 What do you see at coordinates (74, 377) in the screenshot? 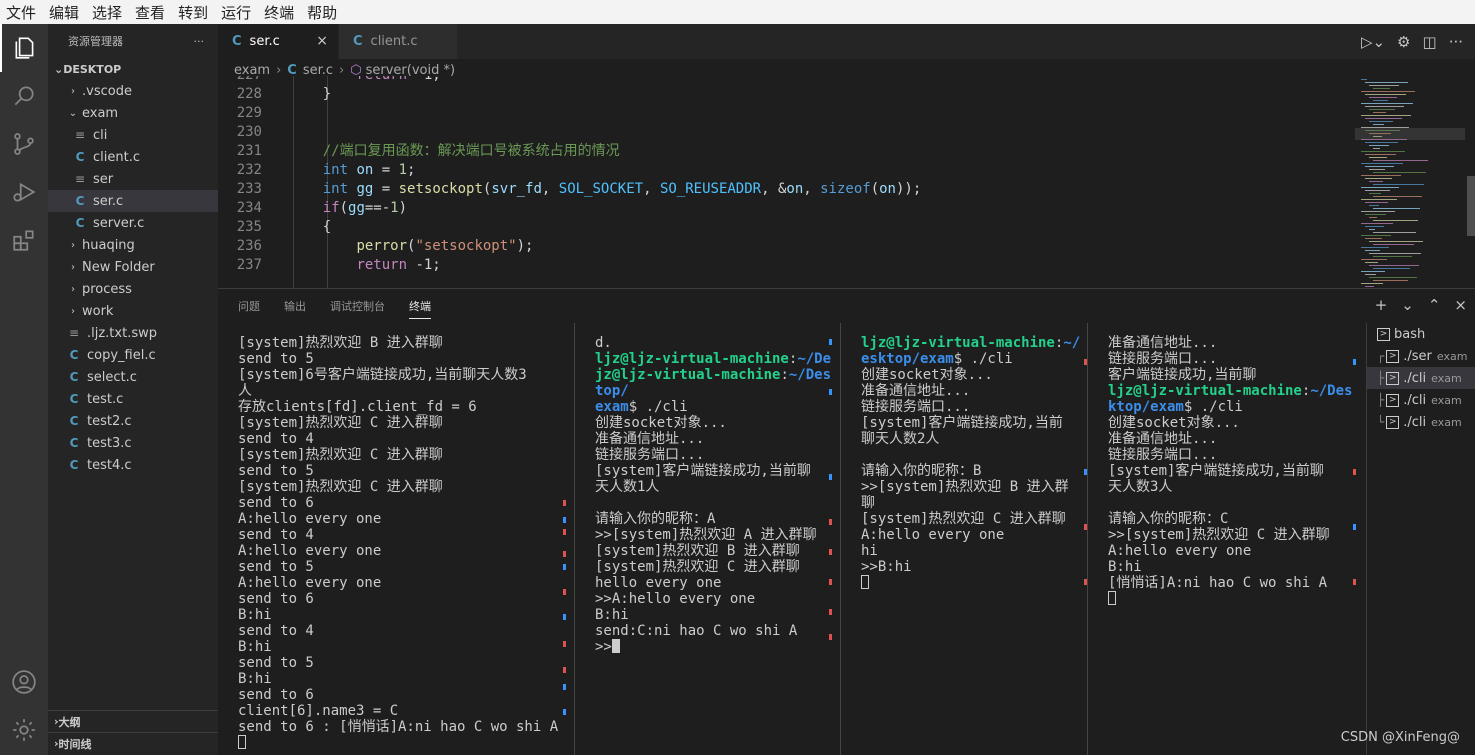
I see `c-file-icon: C` at bounding box center [74, 377].